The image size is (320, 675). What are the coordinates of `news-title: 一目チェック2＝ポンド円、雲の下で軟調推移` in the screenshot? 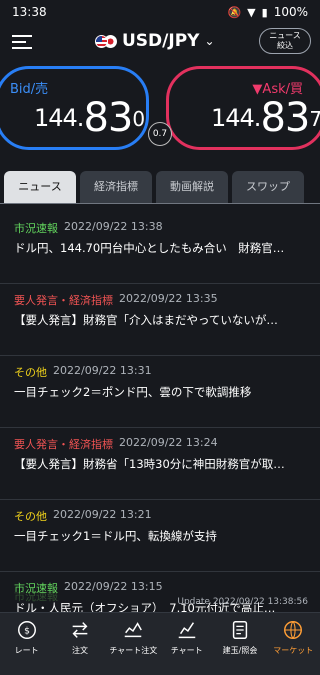 It's located at (133, 392).